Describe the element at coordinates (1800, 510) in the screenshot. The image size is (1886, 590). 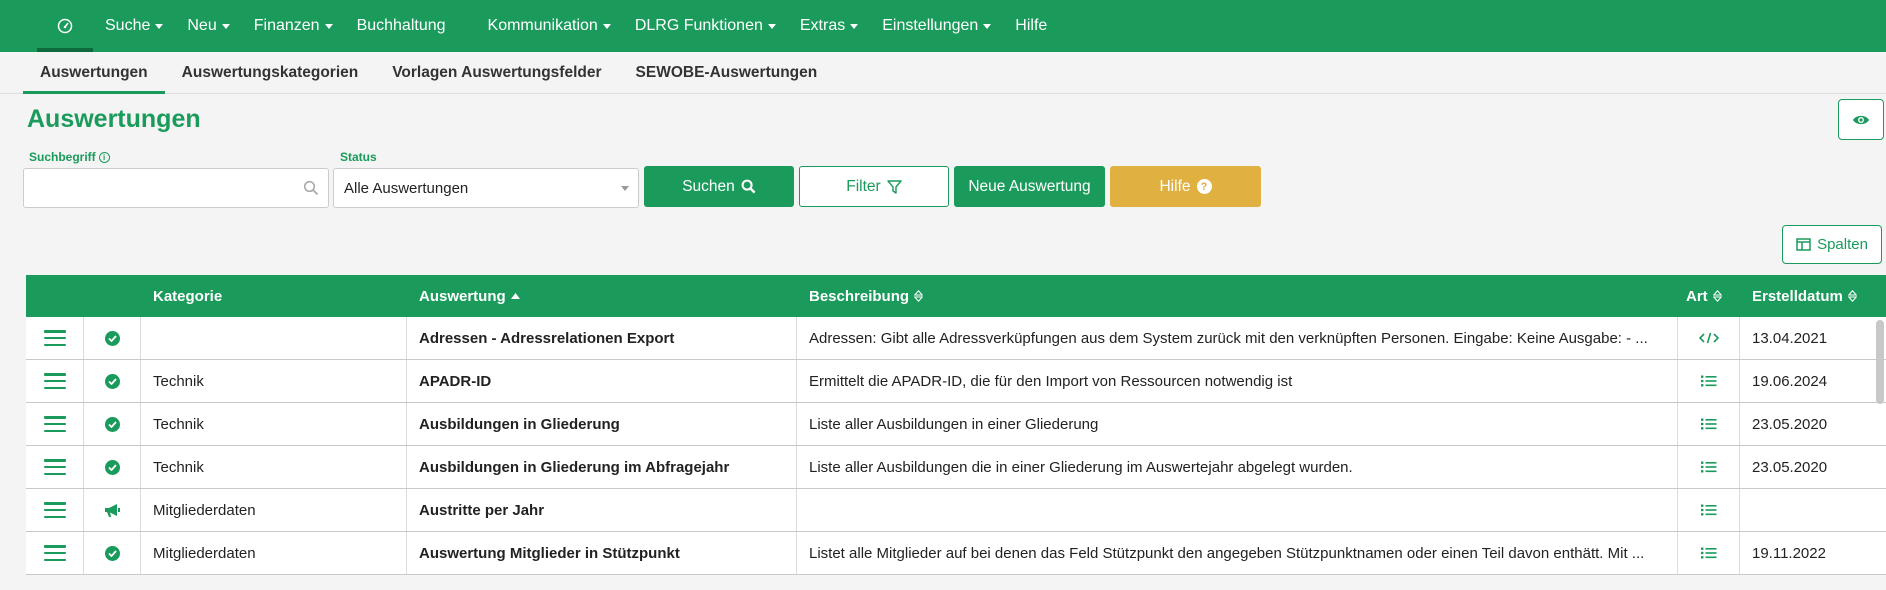
I see `row-erstelldatum` at that location.